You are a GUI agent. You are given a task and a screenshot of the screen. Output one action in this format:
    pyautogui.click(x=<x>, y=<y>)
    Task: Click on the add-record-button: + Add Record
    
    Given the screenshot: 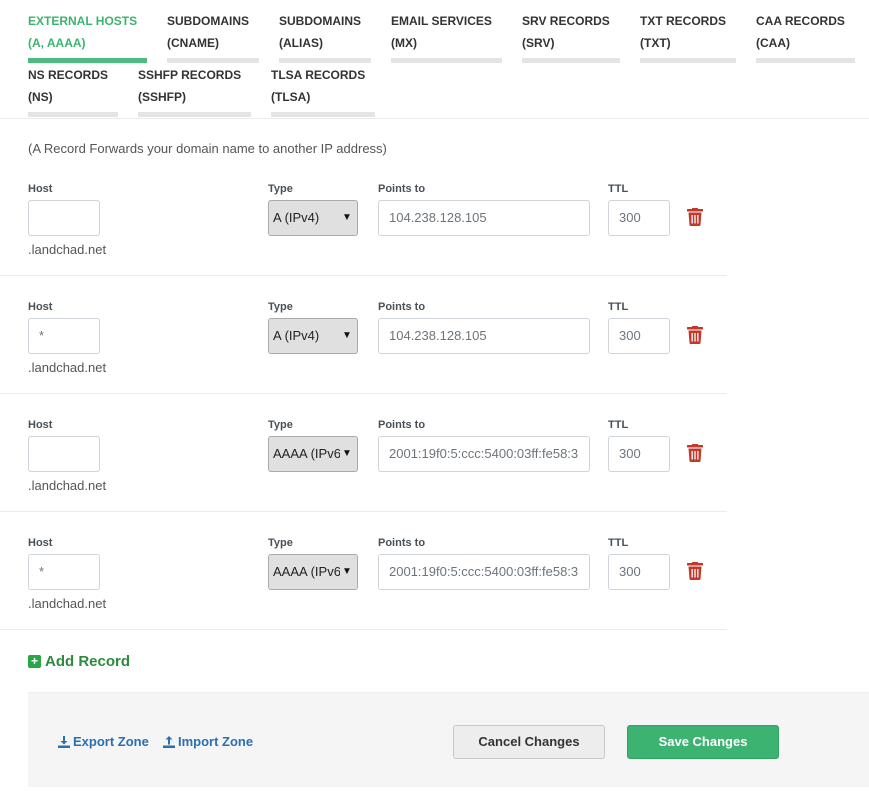 What is the action you would take?
    pyautogui.click(x=79, y=661)
    